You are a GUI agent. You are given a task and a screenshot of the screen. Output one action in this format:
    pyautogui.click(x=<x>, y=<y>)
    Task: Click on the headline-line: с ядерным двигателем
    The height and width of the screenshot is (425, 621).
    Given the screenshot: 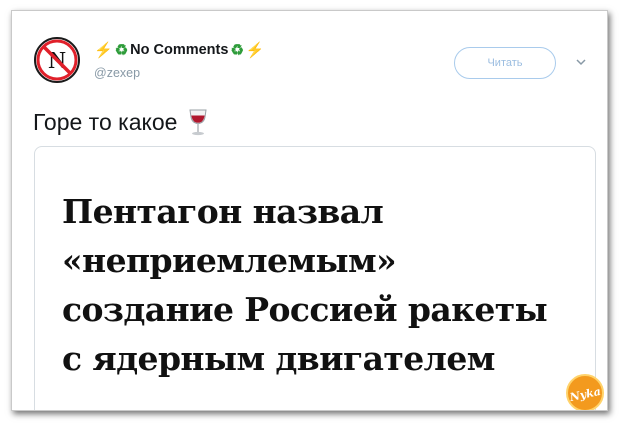 What is the action you would take?
    pyautogui.click(x=278, y=358)
    